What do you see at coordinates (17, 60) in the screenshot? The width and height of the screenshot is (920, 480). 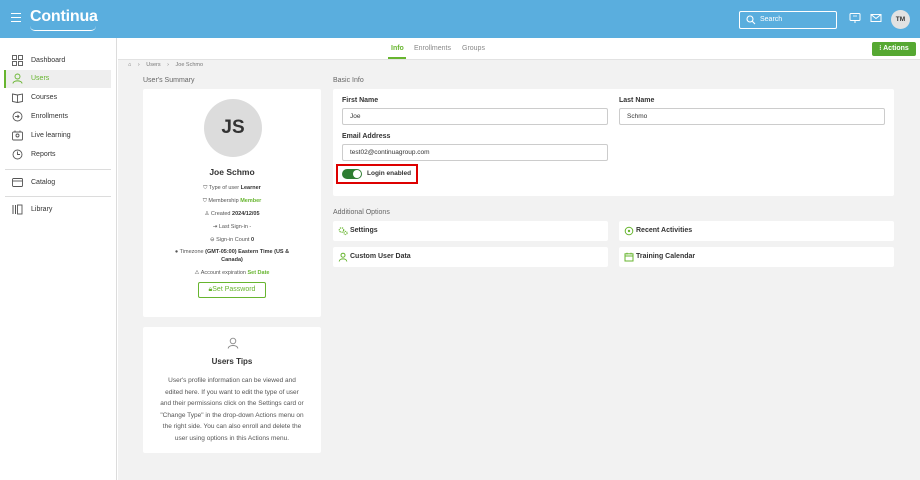 I see `dashboard-icon` at bounding box center [17, 60].